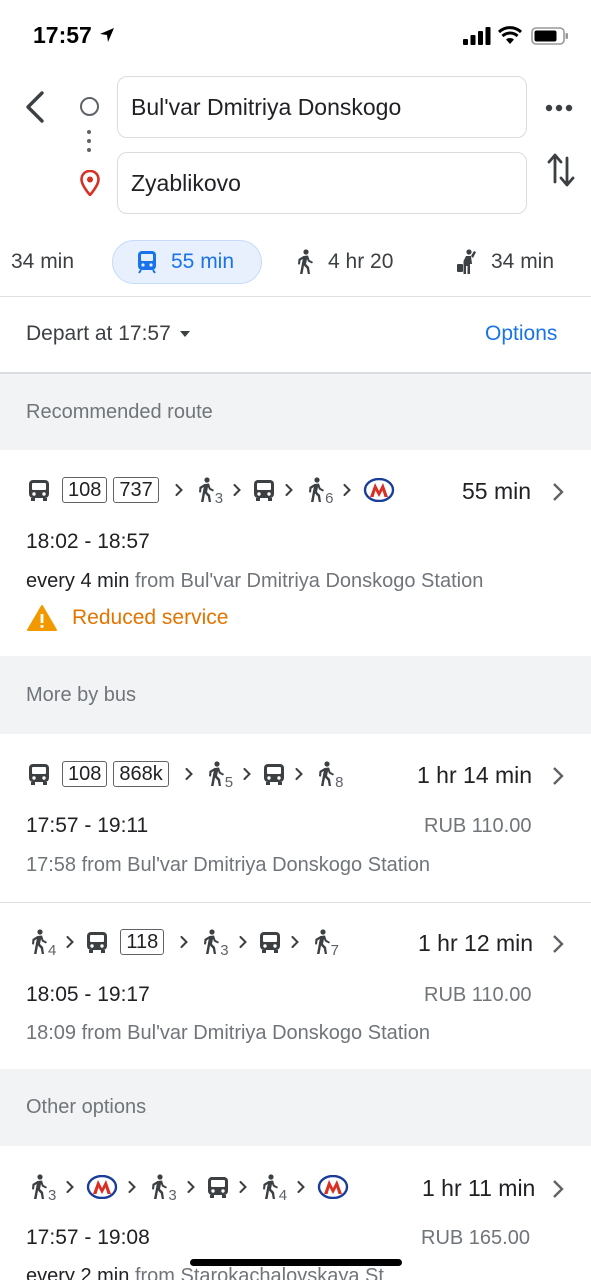 The width and height of the screenshot is (591, 1280). I want to click on route-price: RUB 165.00, so click(475, 1238).